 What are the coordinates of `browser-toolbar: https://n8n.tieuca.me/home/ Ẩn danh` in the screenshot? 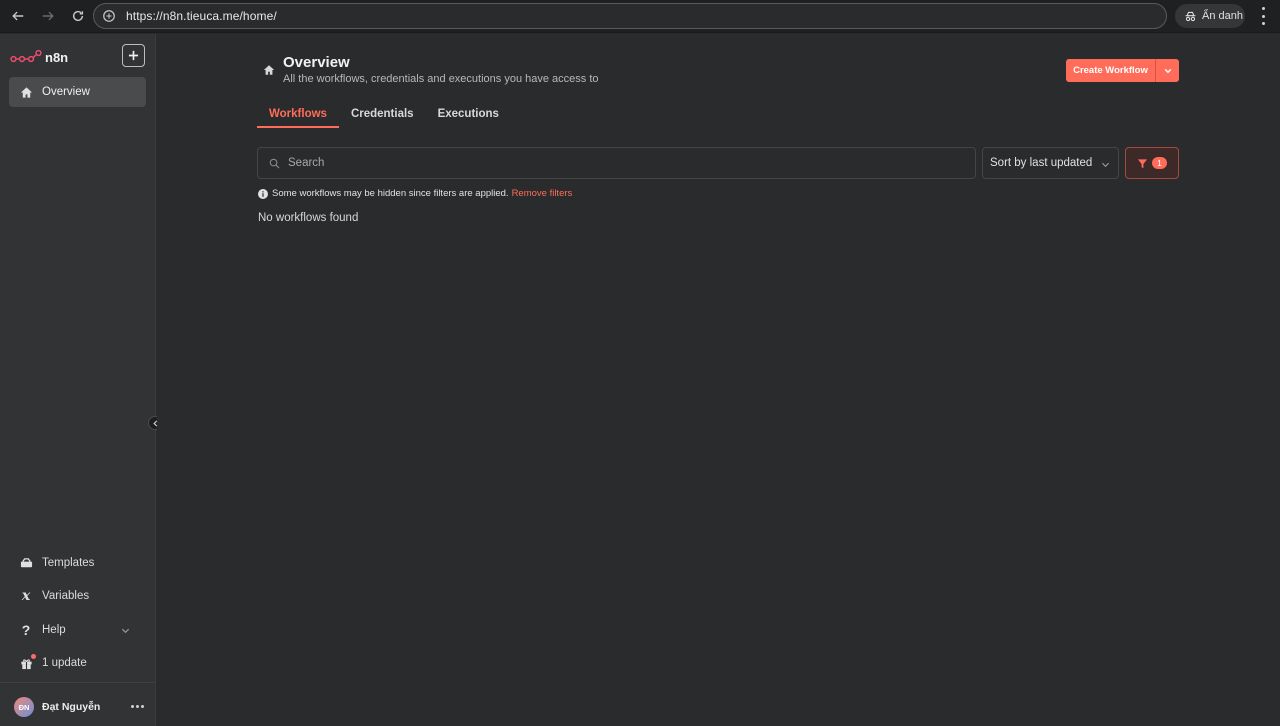 It's located at (640, 16).